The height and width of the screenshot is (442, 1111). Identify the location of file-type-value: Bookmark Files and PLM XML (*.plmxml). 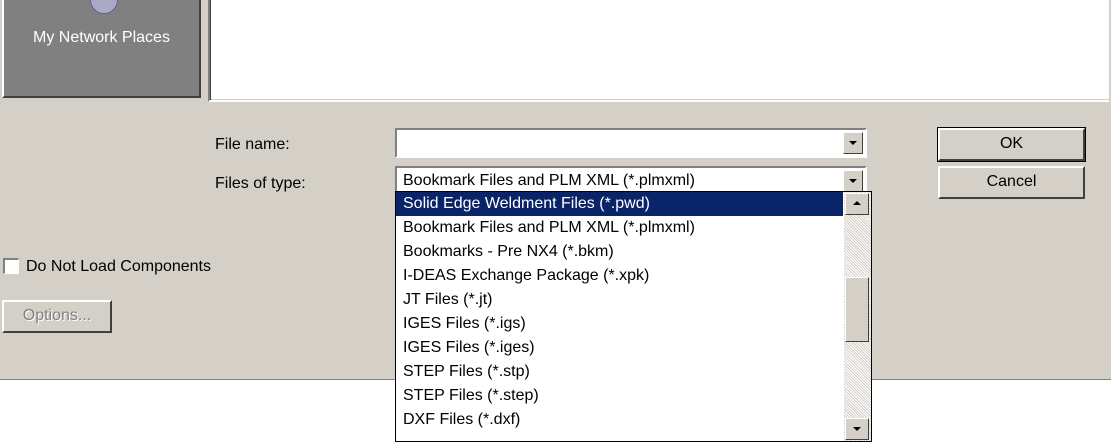
(549, 180).